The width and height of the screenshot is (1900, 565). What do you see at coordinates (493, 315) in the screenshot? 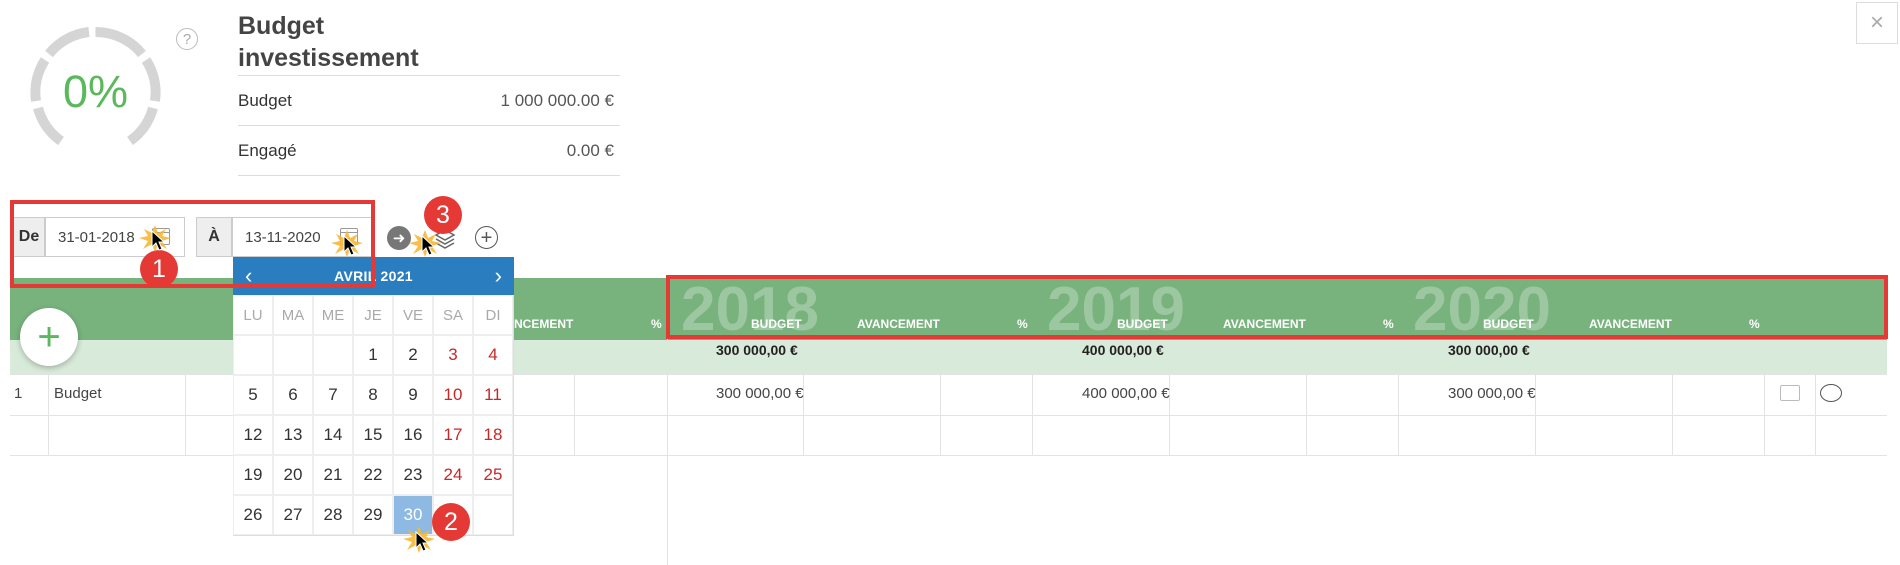
I see `weekday-label: DI` at bounding box center [493, 315].